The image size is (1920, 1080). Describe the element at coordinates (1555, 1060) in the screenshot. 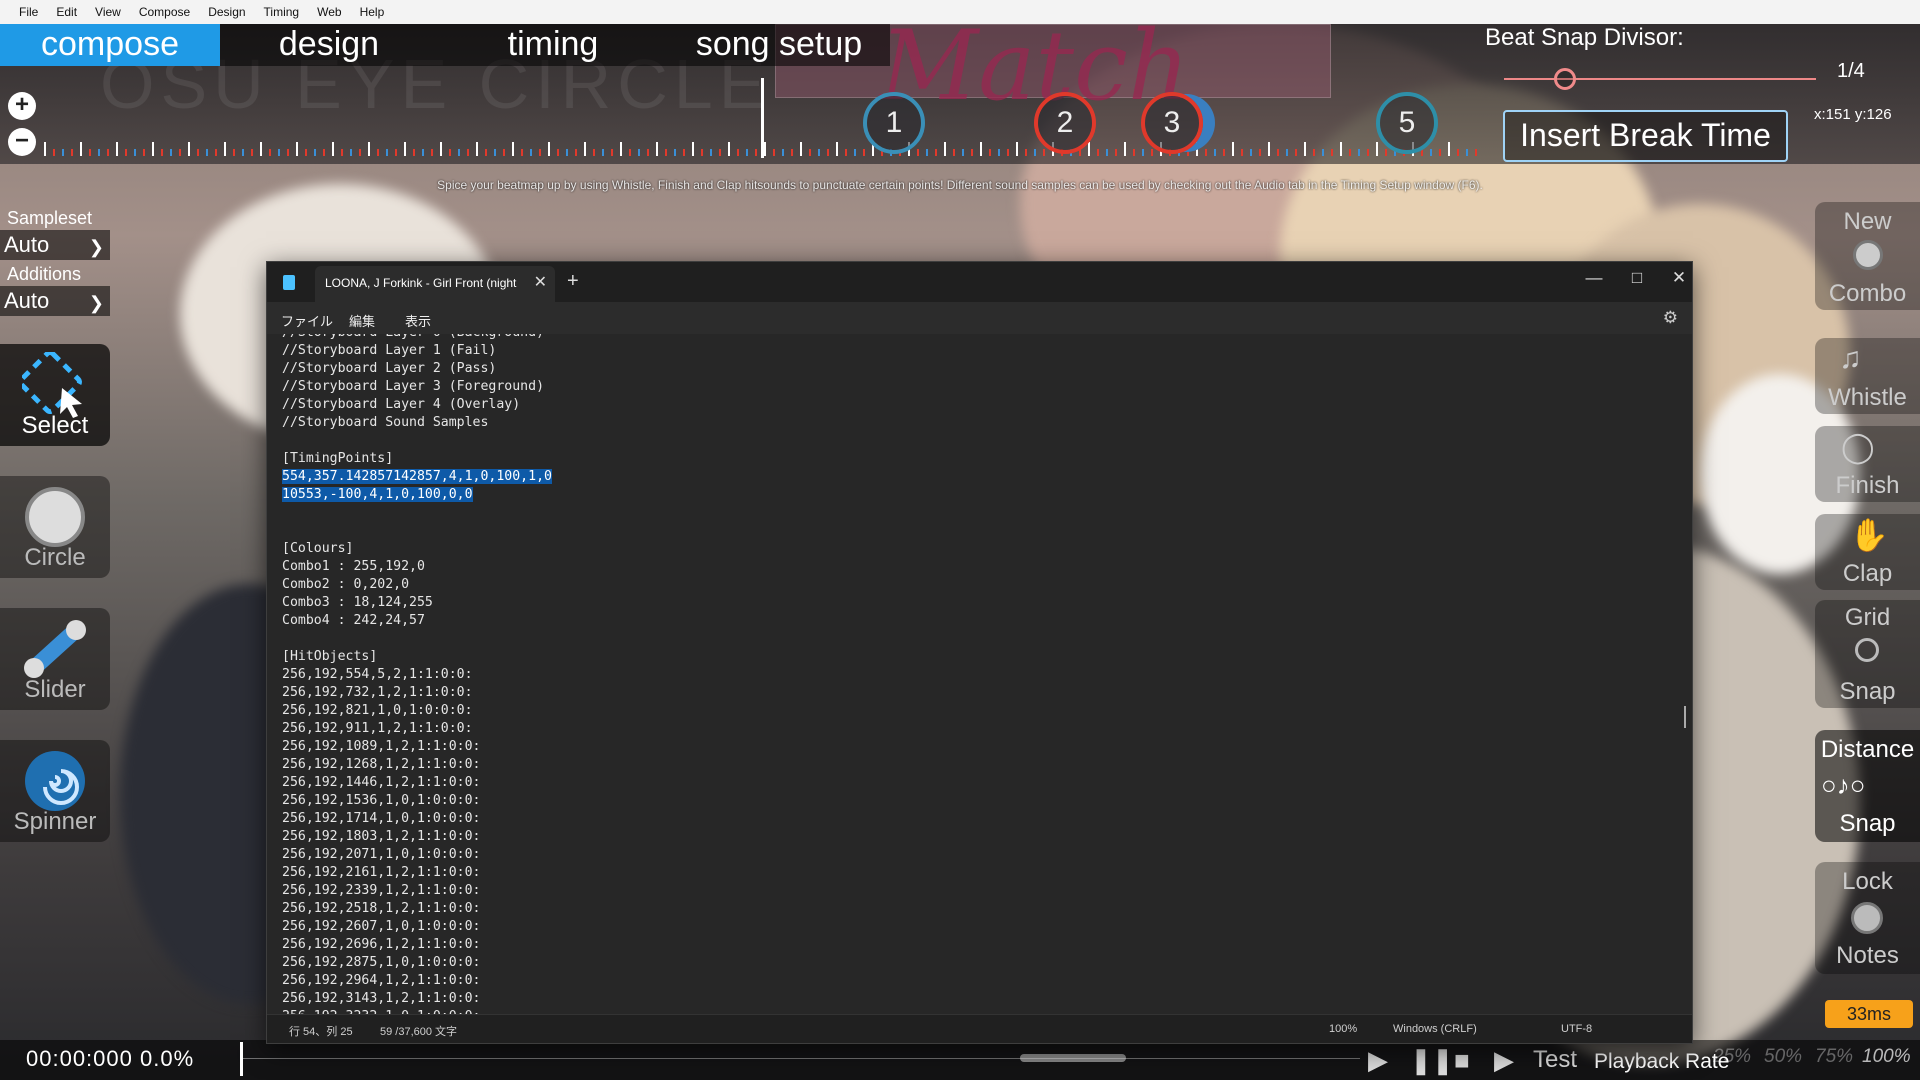

I see `test-button: Test` at that location.